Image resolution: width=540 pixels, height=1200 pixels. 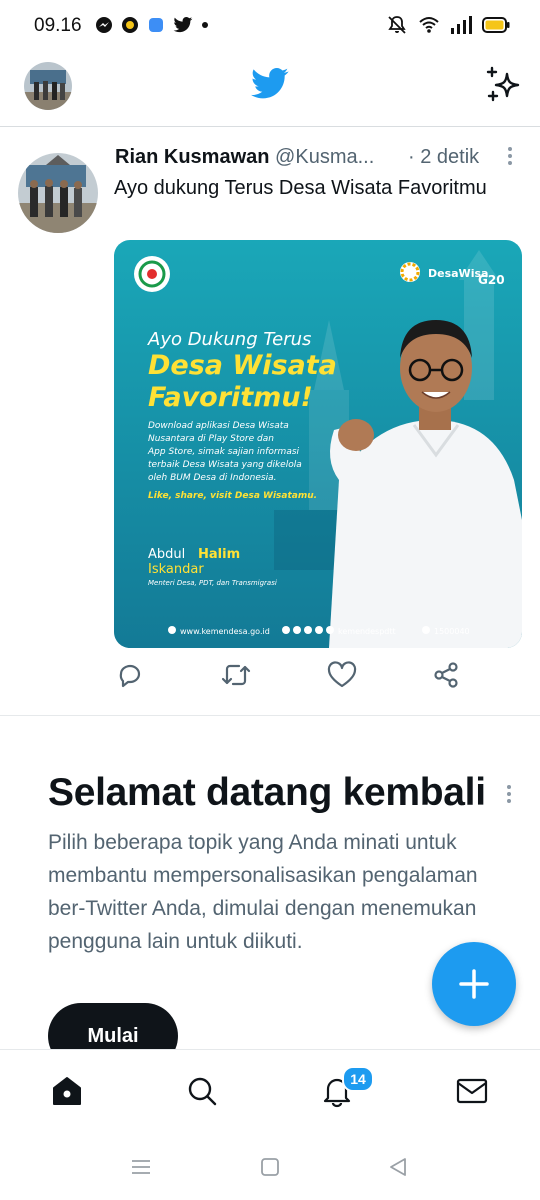 I want to click on share-icon, so click(x=446, y=675).